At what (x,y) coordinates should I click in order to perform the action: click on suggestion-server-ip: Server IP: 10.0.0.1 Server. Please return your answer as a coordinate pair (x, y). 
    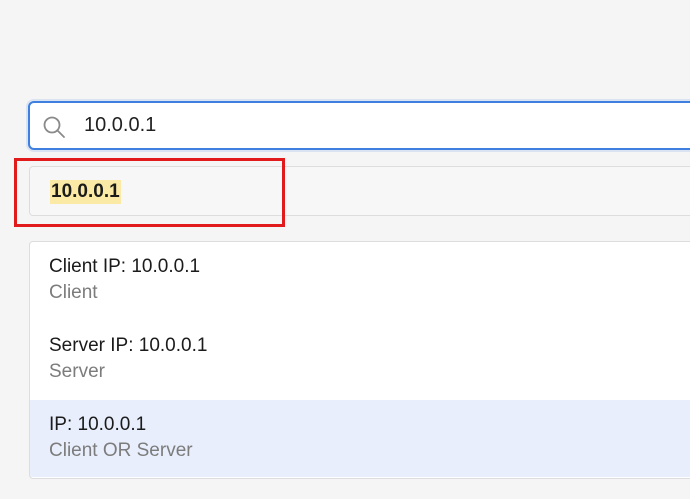
    Looking at the image, I should click on (360, 359).